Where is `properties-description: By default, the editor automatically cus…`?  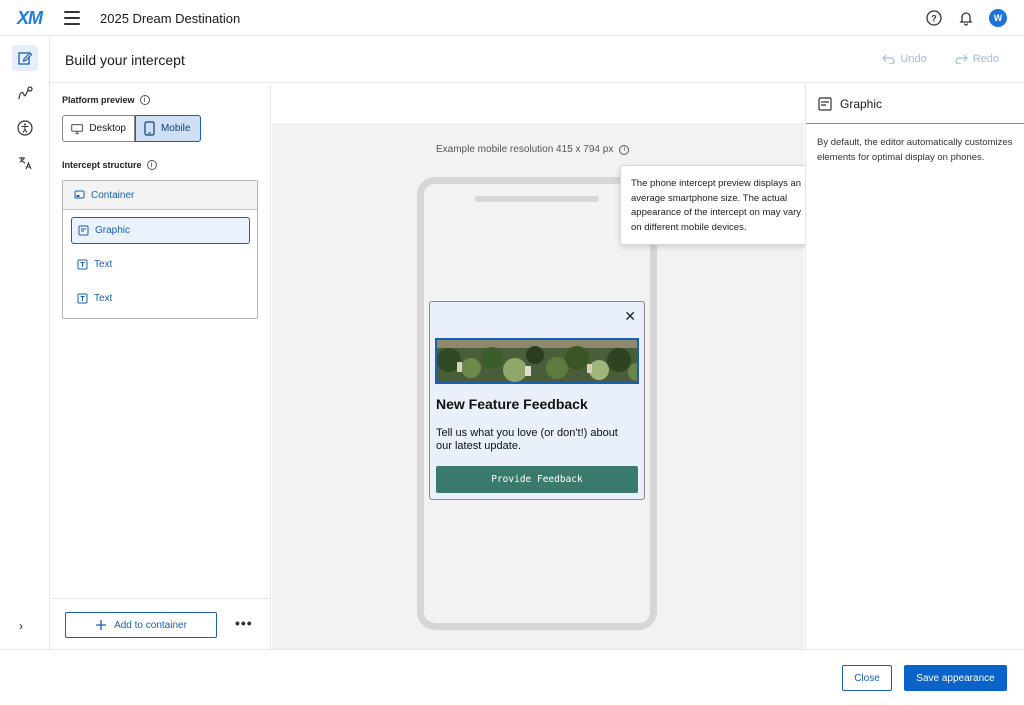 properties-description: By default, the editor automatically cus… is located at coordinates (915, 150).